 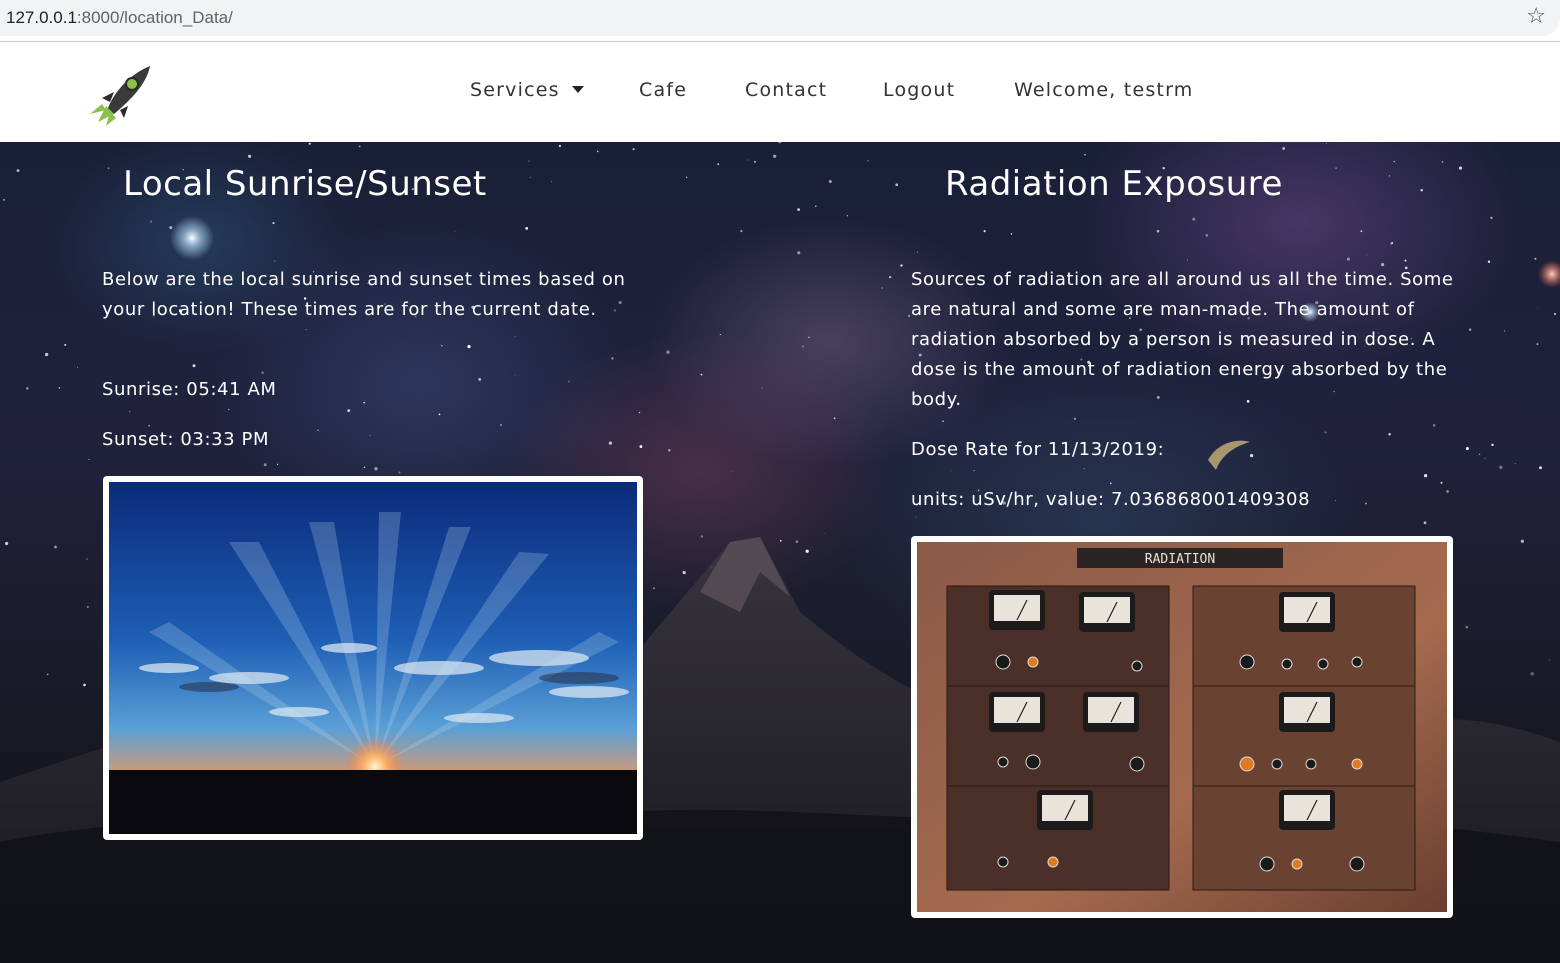 I want to click on url-path: :8000/location_Data/, so click(x=154, y=17).